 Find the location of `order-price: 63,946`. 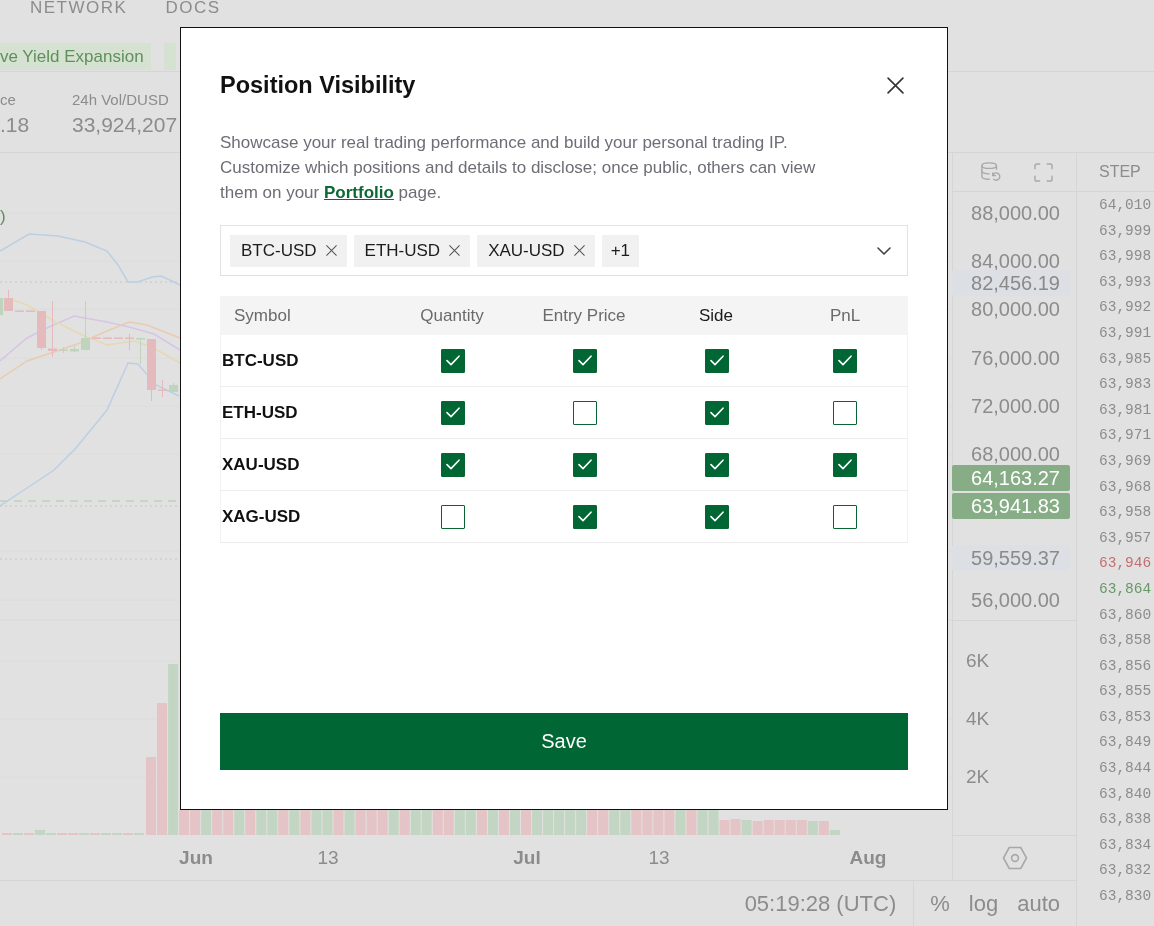

order-price: 63,946 is located at coordinates (1125, 564).